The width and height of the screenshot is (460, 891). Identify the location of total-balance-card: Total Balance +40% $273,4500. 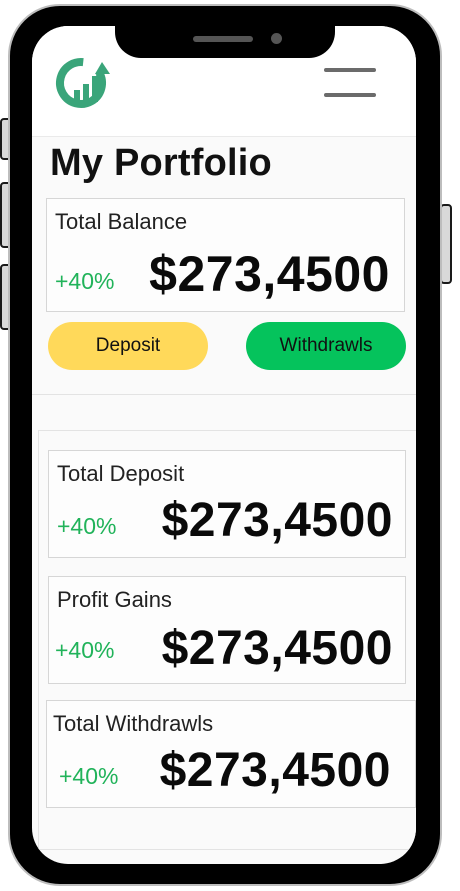
(225, 255).